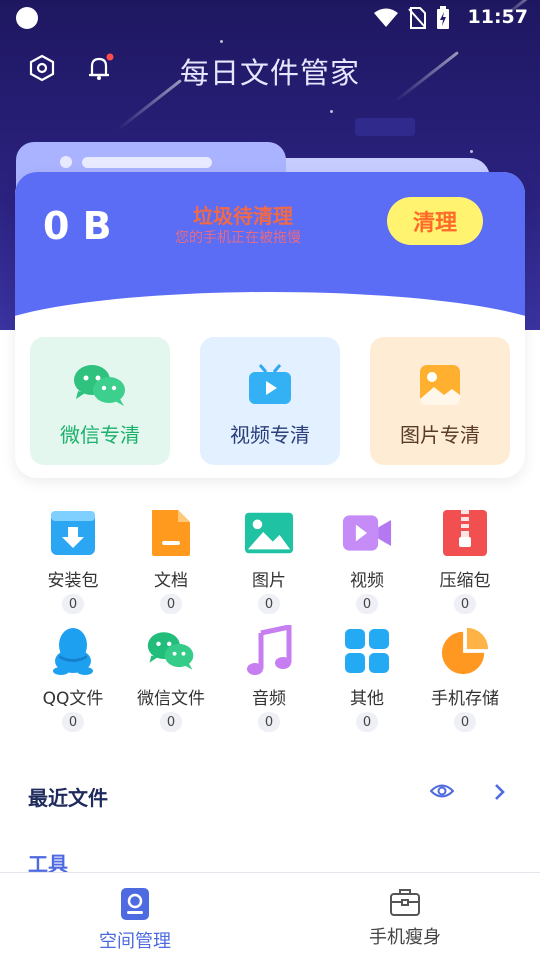  Describe the element at coordinates (367, 651) in the screenshot. I see `grid-icon` at that location.